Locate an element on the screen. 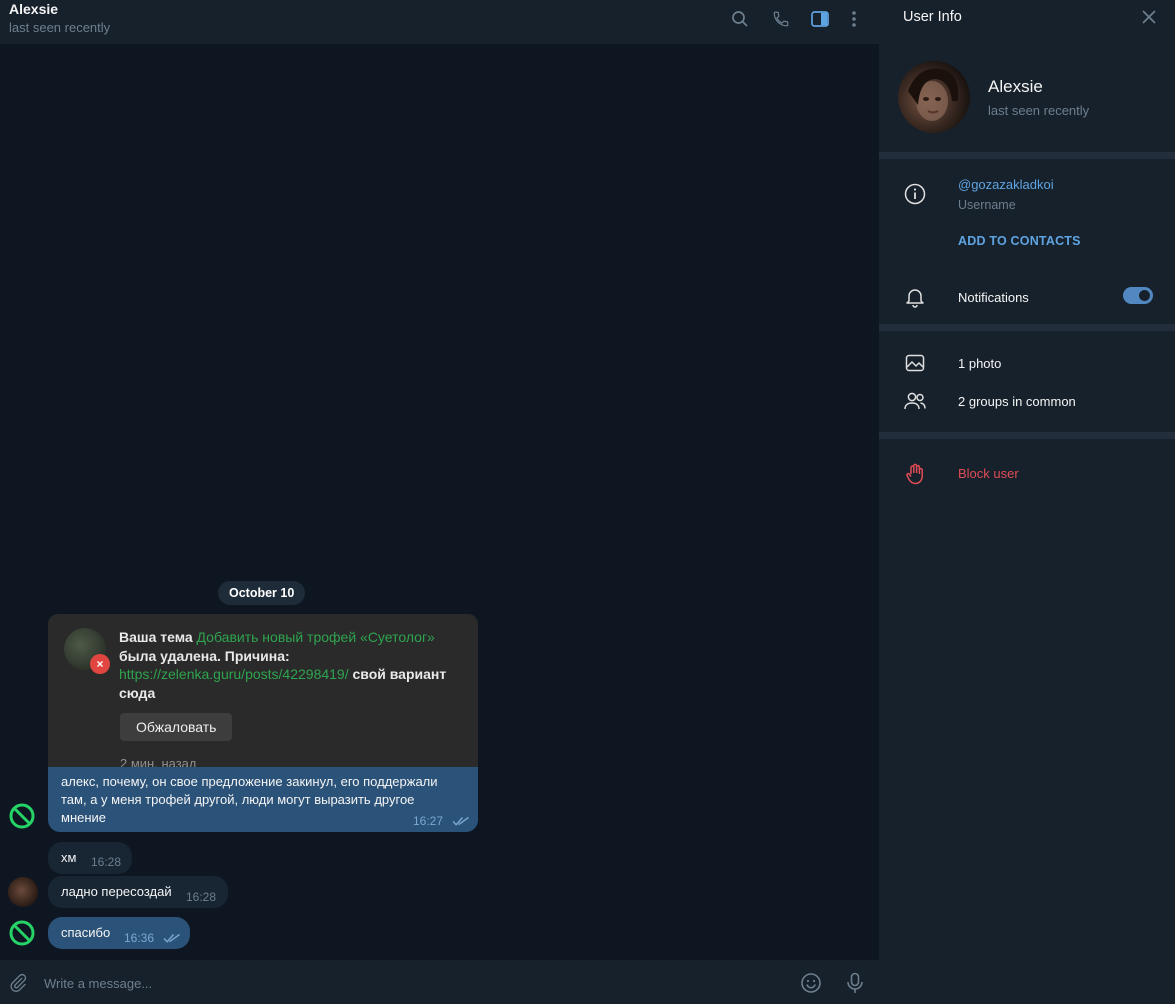  groups-icon is located at coordinates (915, 401).